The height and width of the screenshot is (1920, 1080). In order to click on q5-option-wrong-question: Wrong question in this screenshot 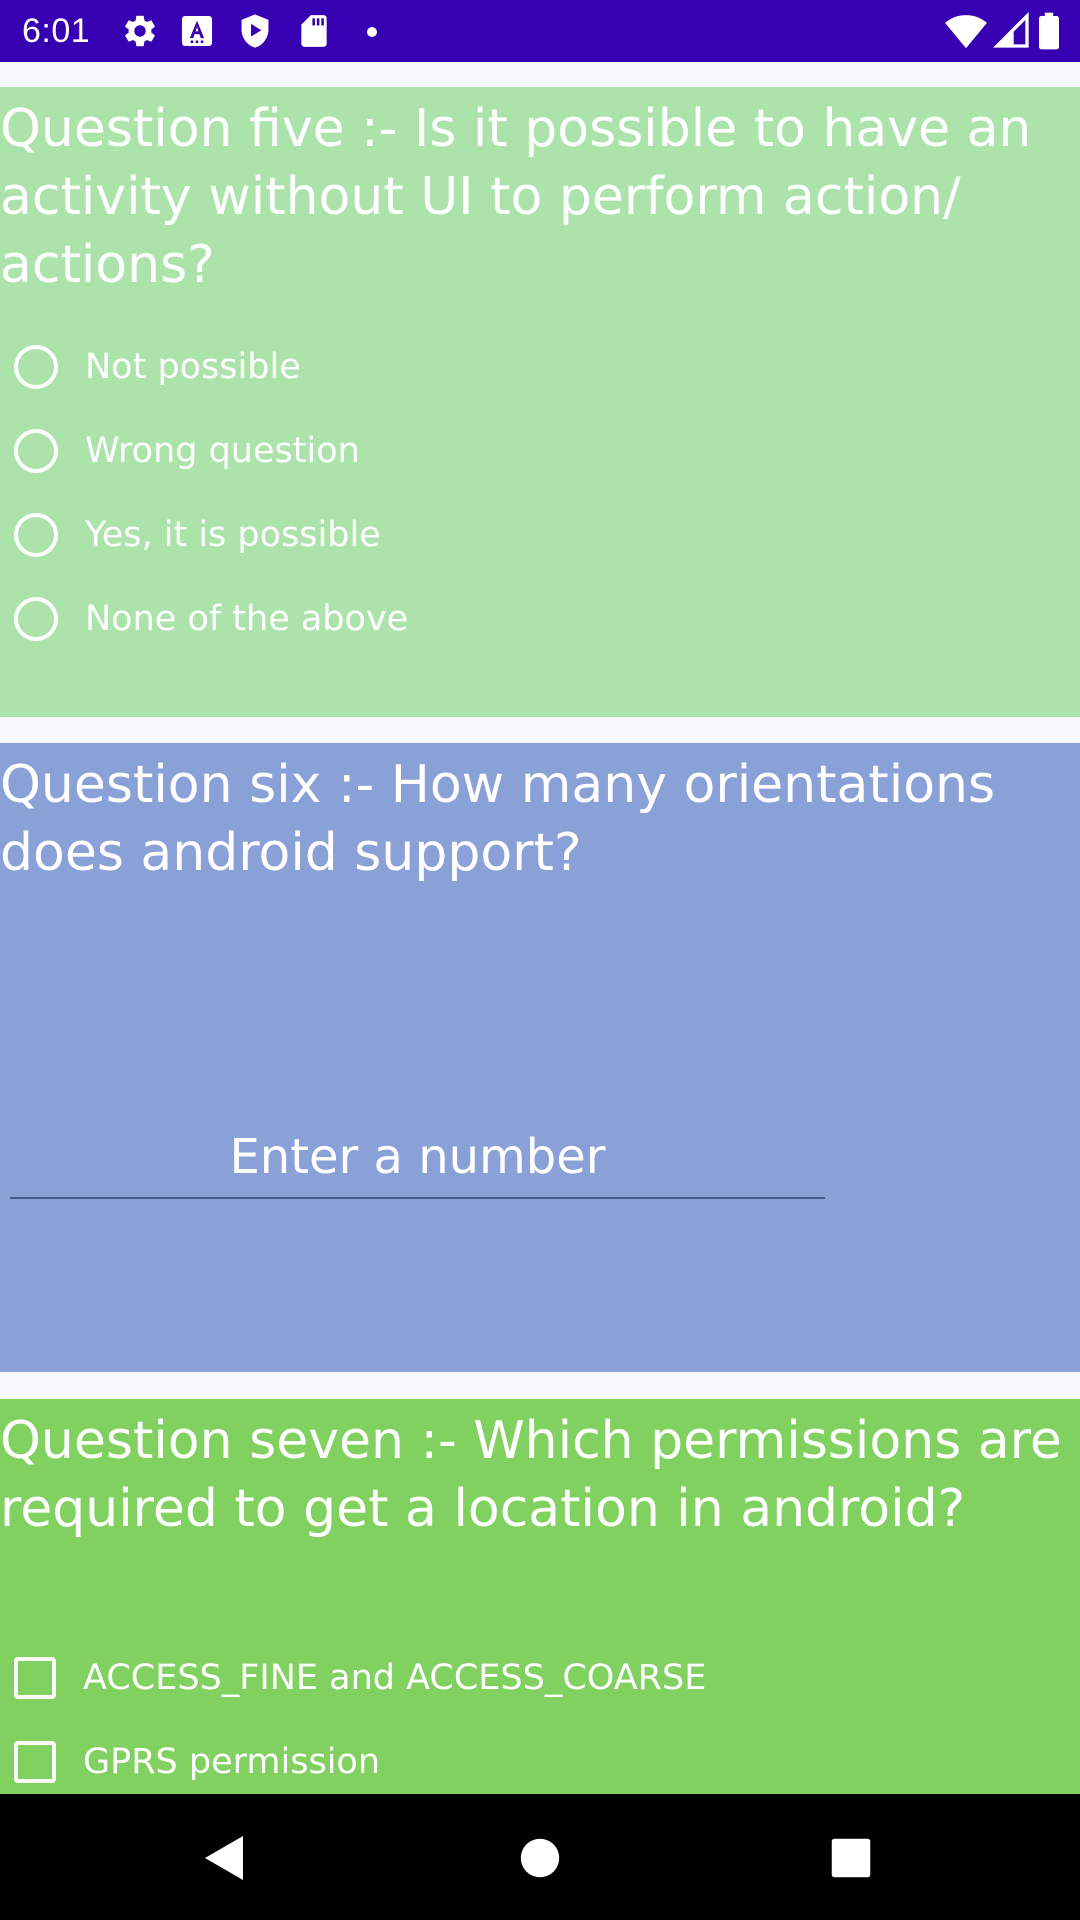, I will do `click(187, 451)`.